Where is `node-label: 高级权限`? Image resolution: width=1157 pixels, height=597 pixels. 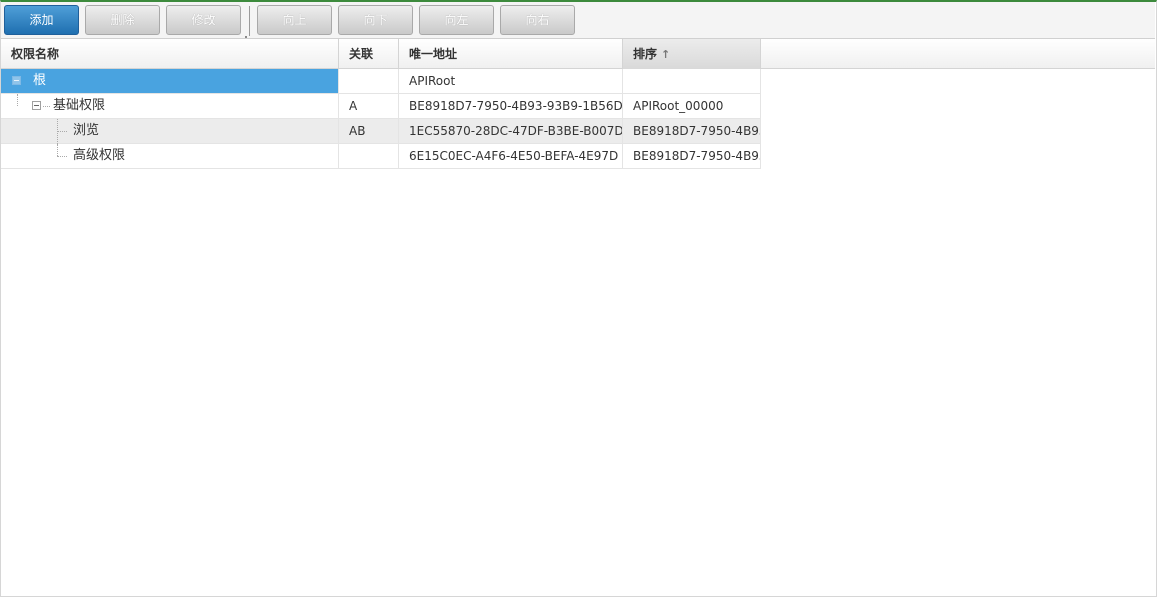
node-label: 高级权限 is located at coordinates (99, 155).